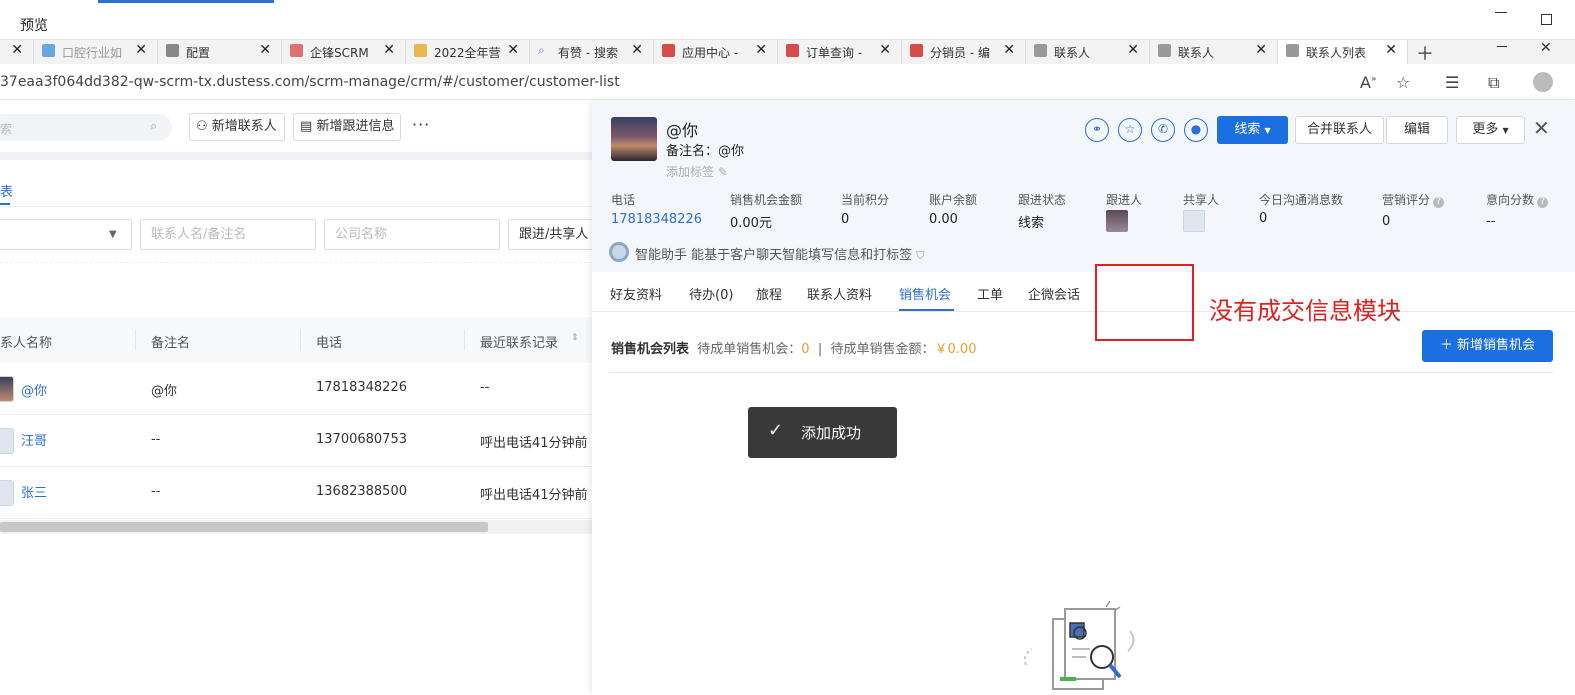 This screenshot has height=695, width=1575. I want to click on collections-icon: ⧉, so click(1493, 83).